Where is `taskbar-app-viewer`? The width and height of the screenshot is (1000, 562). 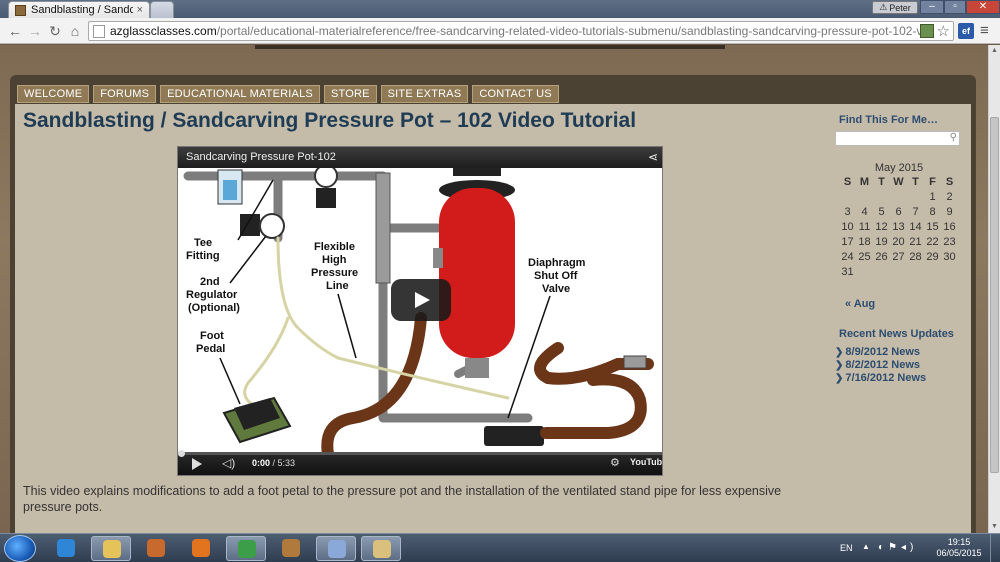
taskbar-app-viewer is located at coordinates (336, 548).